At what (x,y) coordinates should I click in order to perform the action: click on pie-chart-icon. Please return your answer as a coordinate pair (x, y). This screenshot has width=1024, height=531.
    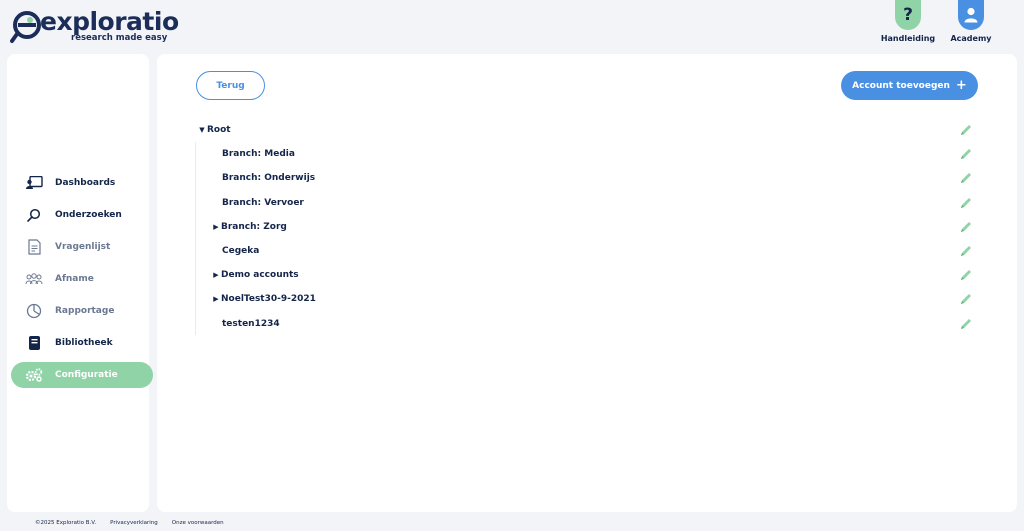
    Looking at the image, I should click on (34, 311).